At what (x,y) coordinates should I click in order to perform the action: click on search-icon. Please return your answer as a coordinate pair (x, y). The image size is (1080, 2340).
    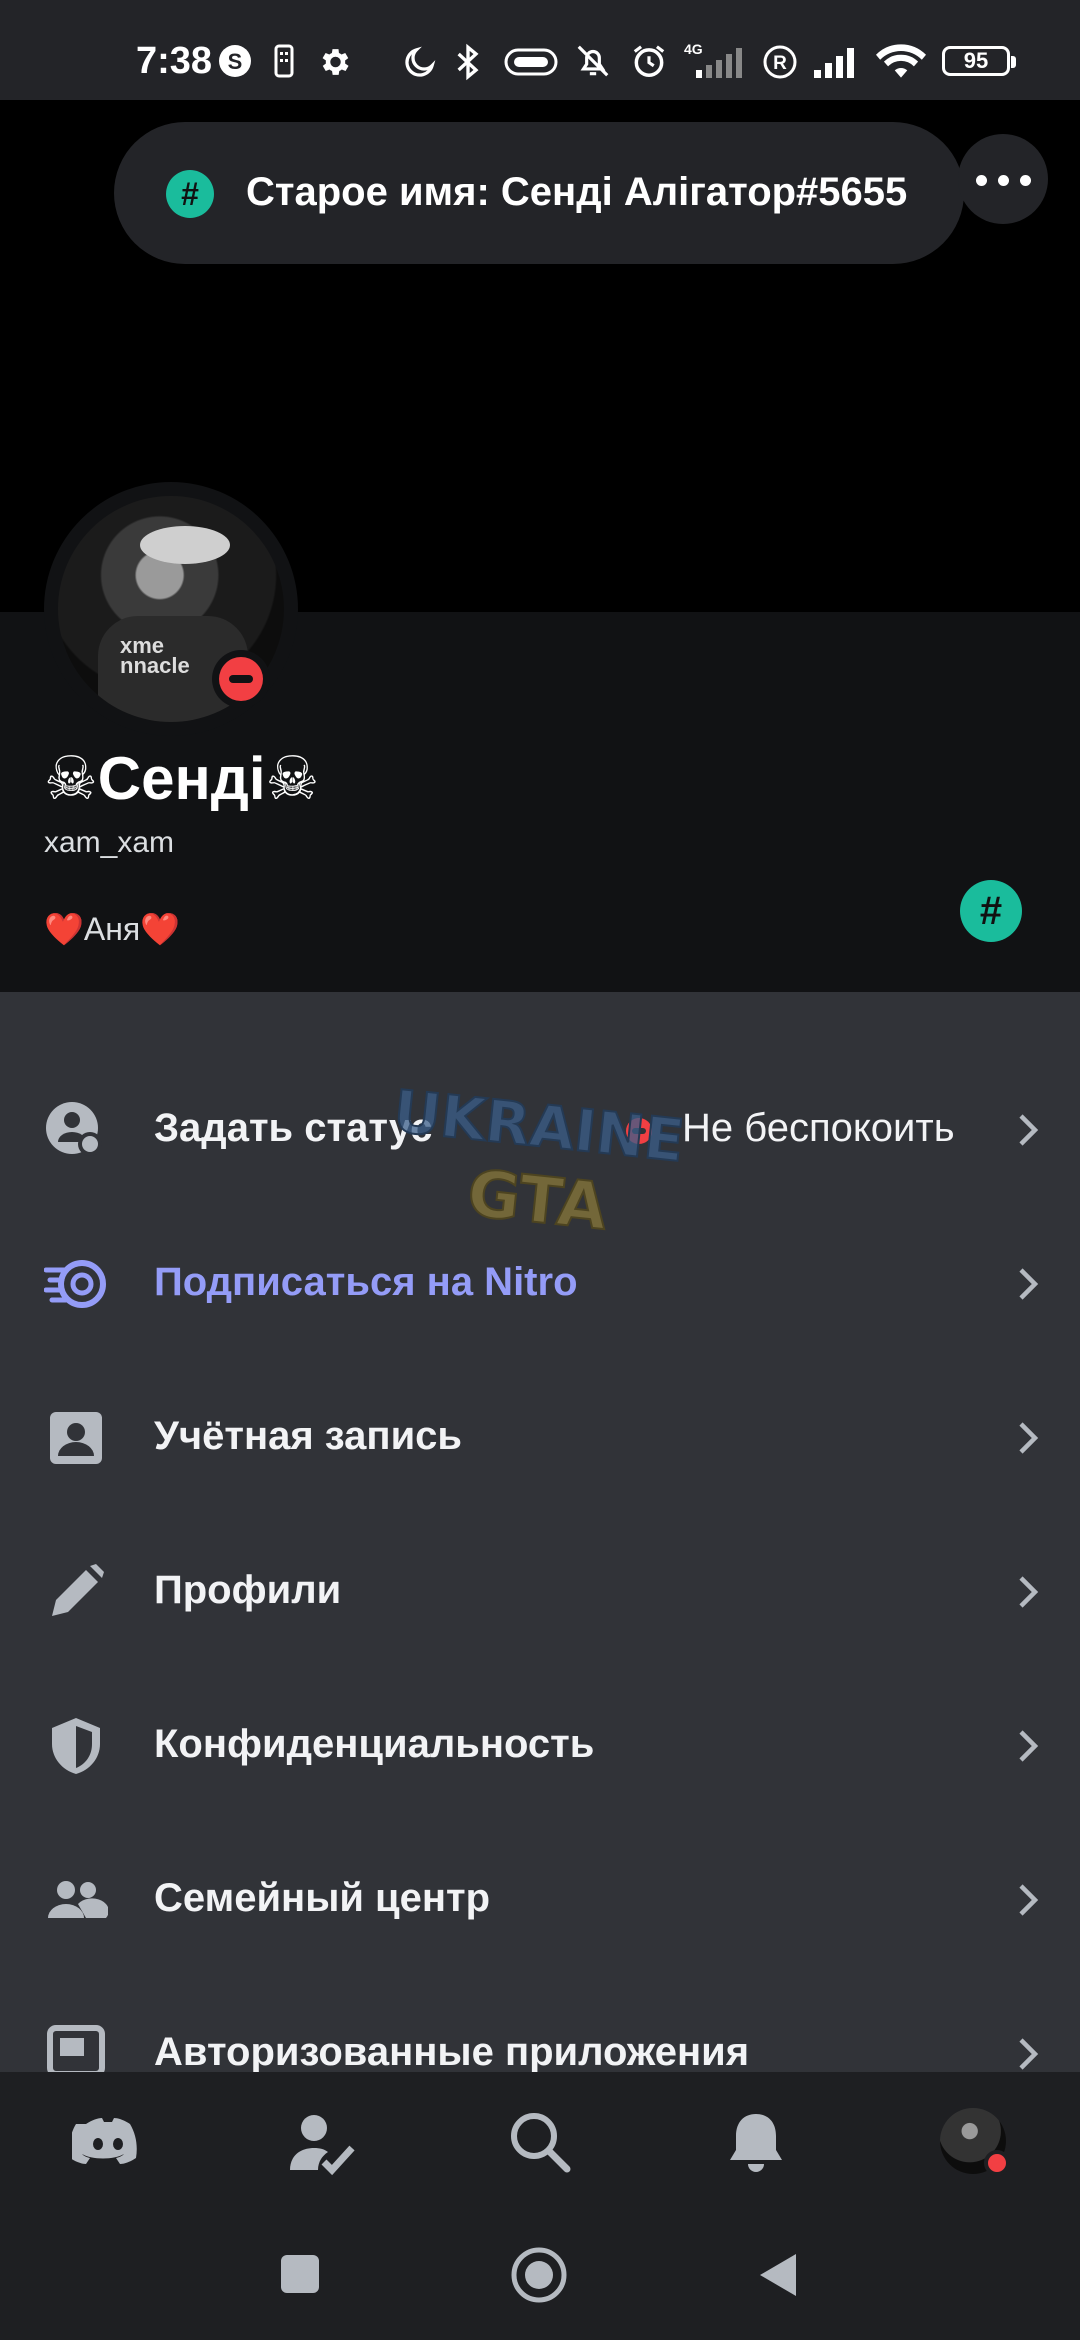
    Looking at the image, I should click on (540, 2142).